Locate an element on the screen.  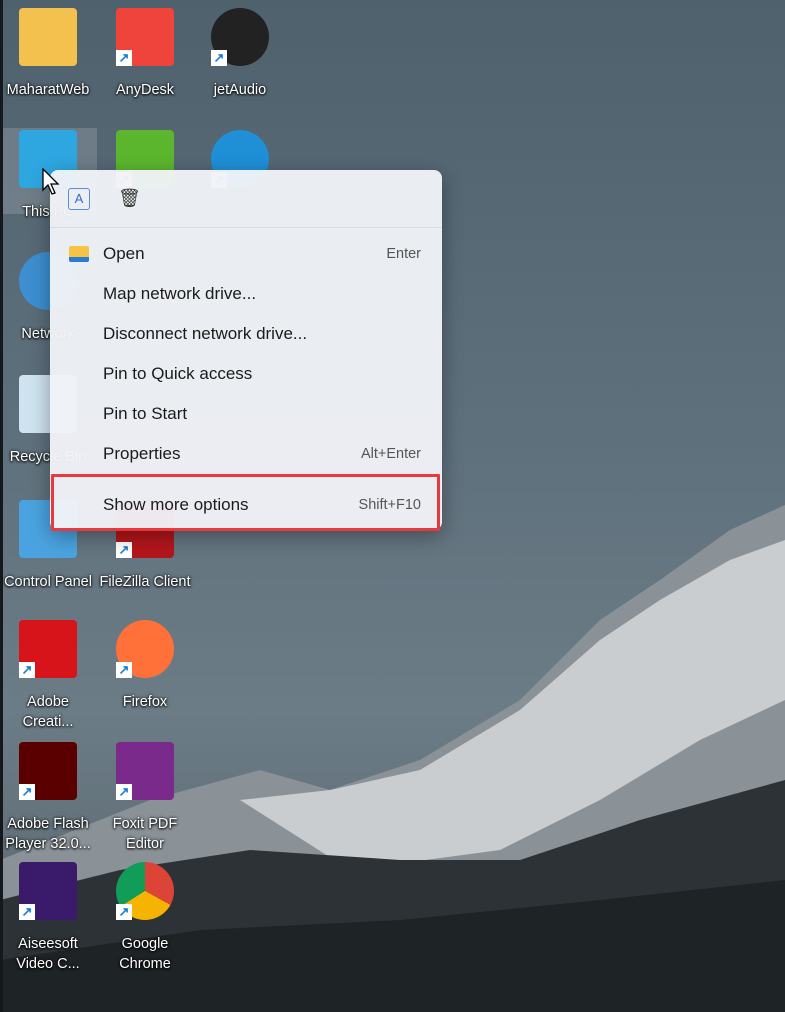
menu-item-label: Properties is located at coordinates (142, 453).